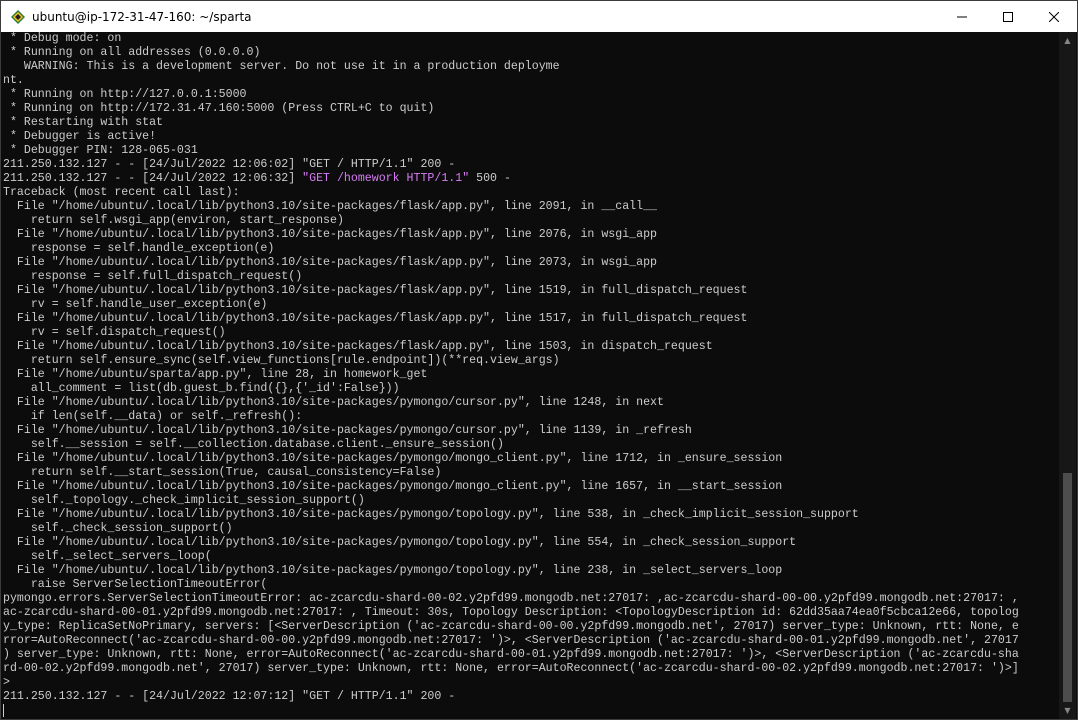  What do you see at coordinates (118, 528) in the screenshot?
I see `terminal-line: self._check_session_support()` at bounding box center [118, 528].